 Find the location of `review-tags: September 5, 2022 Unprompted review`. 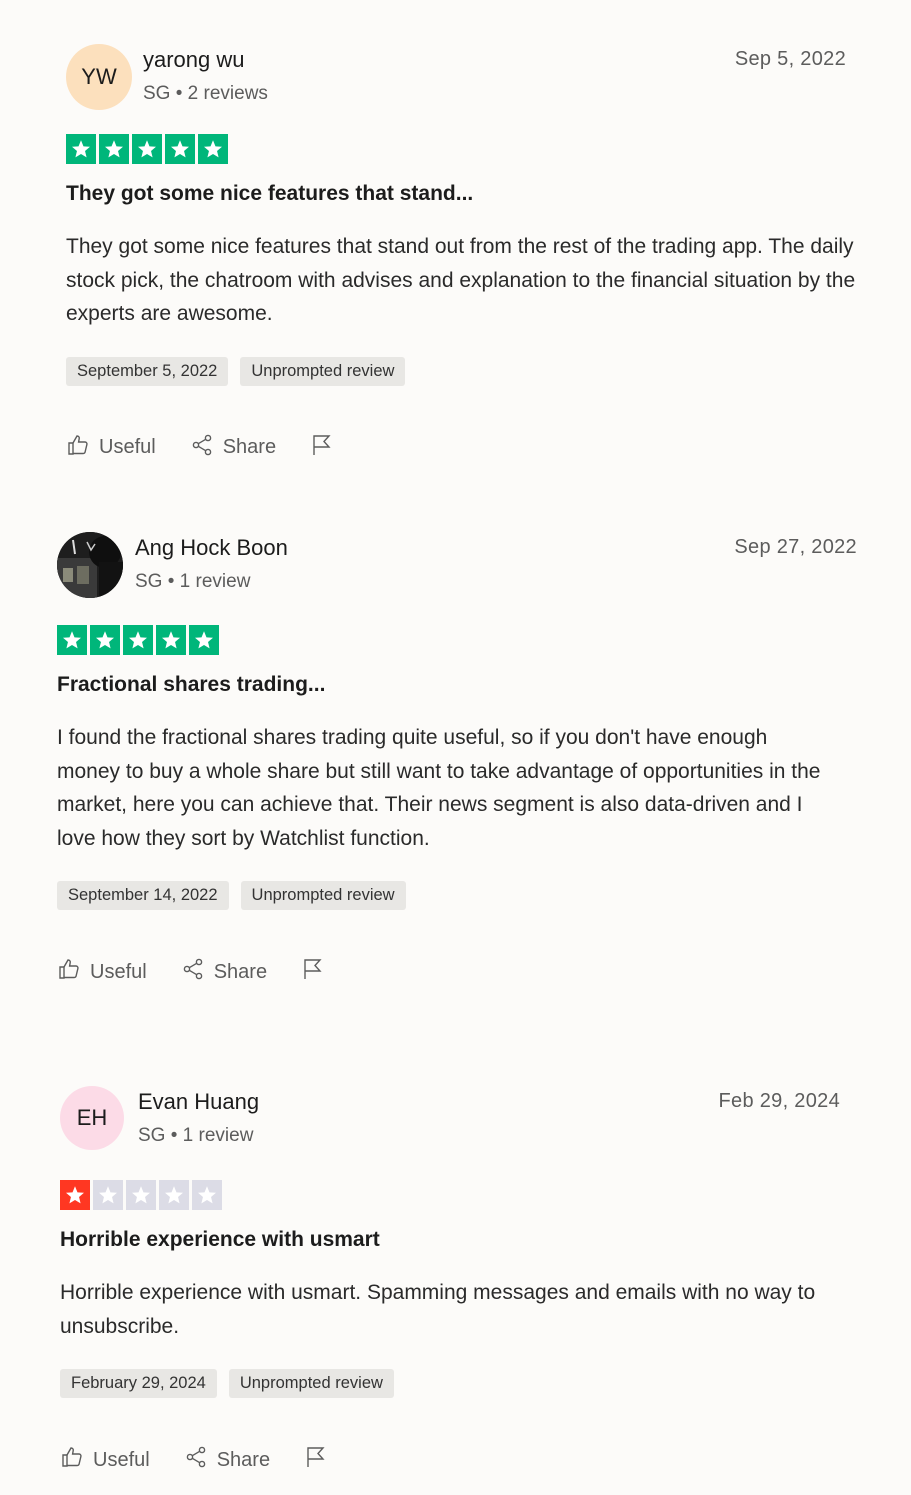

review-tags: September 5, 2022 Unprompted review is located at coordinates (456, 371).